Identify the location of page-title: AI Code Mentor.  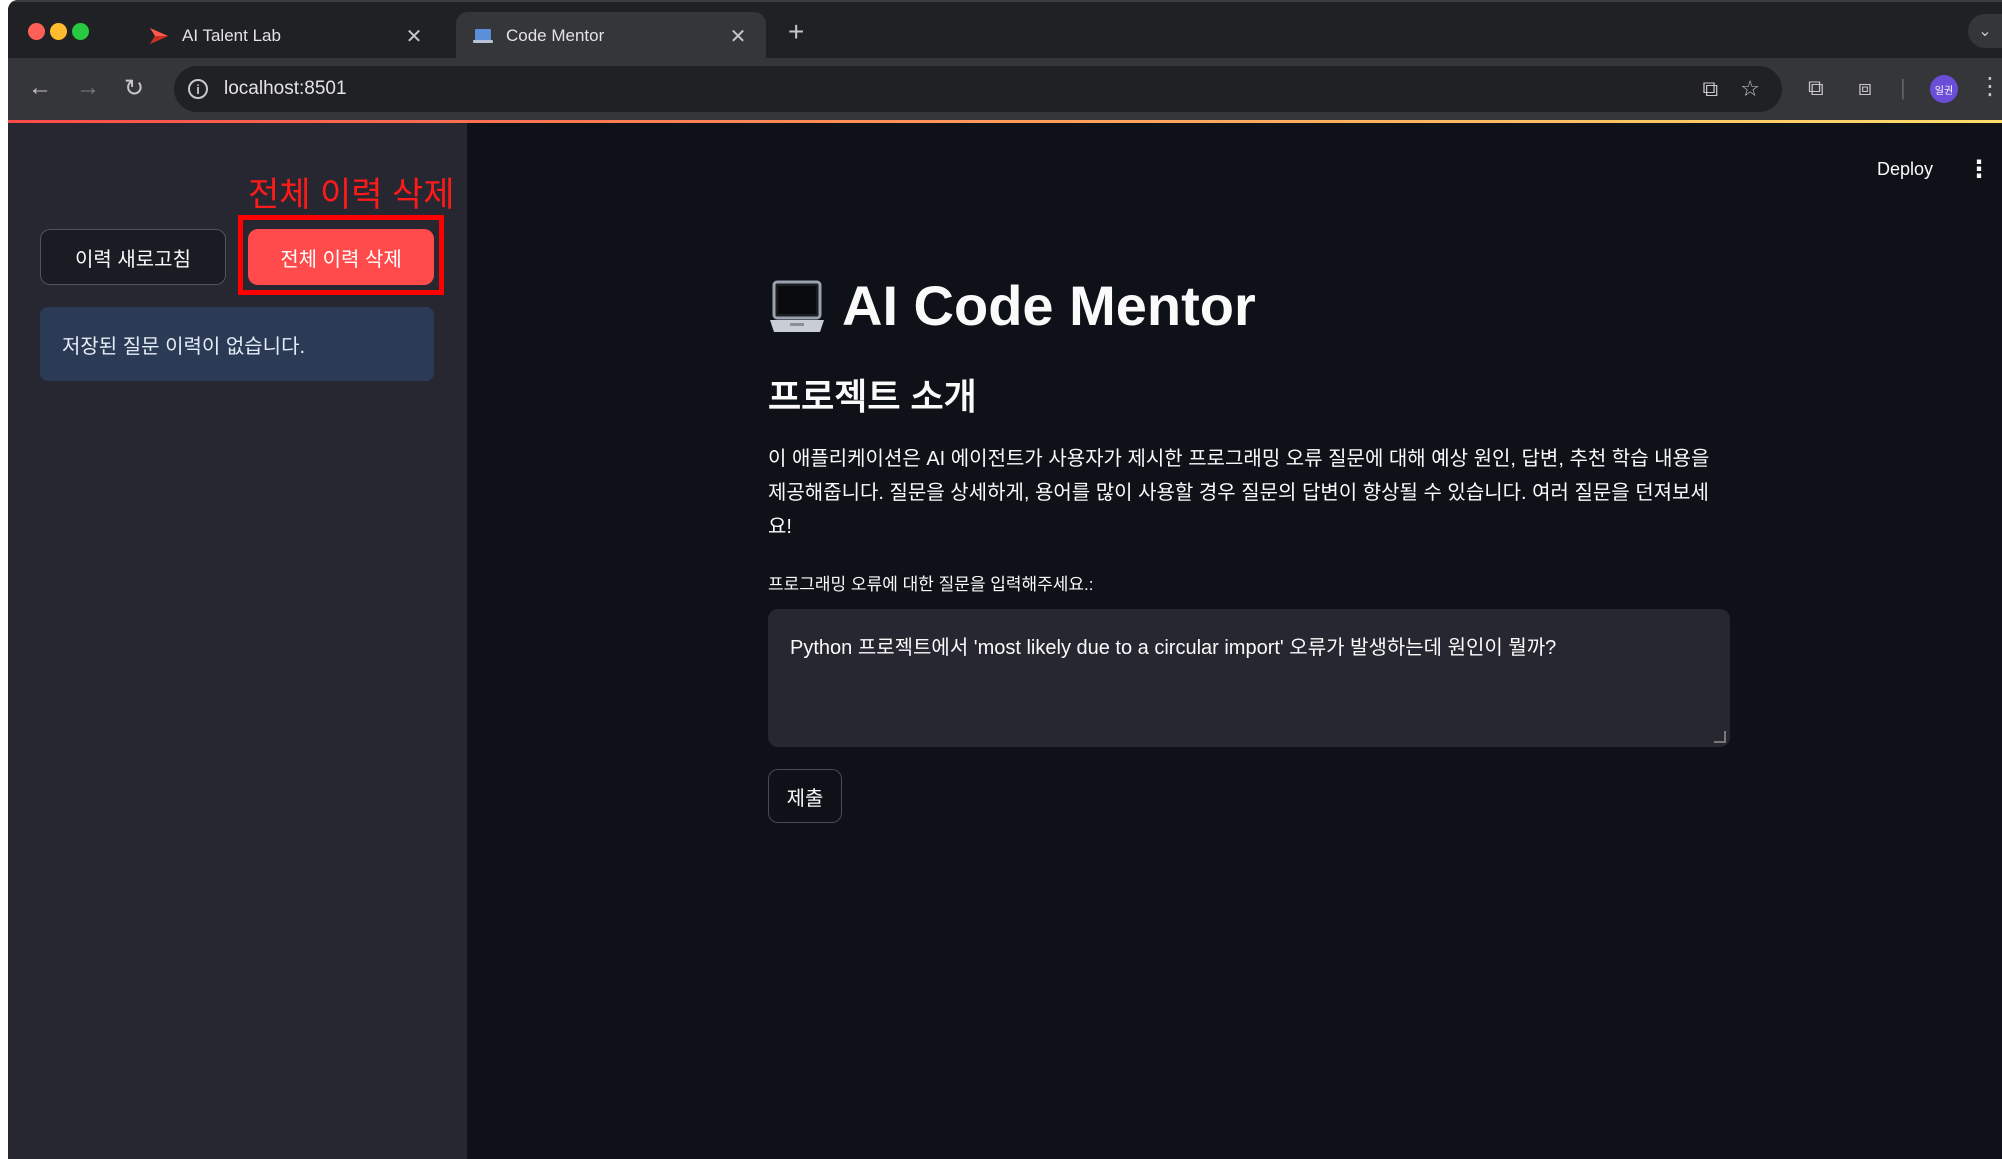
(1249, 305).